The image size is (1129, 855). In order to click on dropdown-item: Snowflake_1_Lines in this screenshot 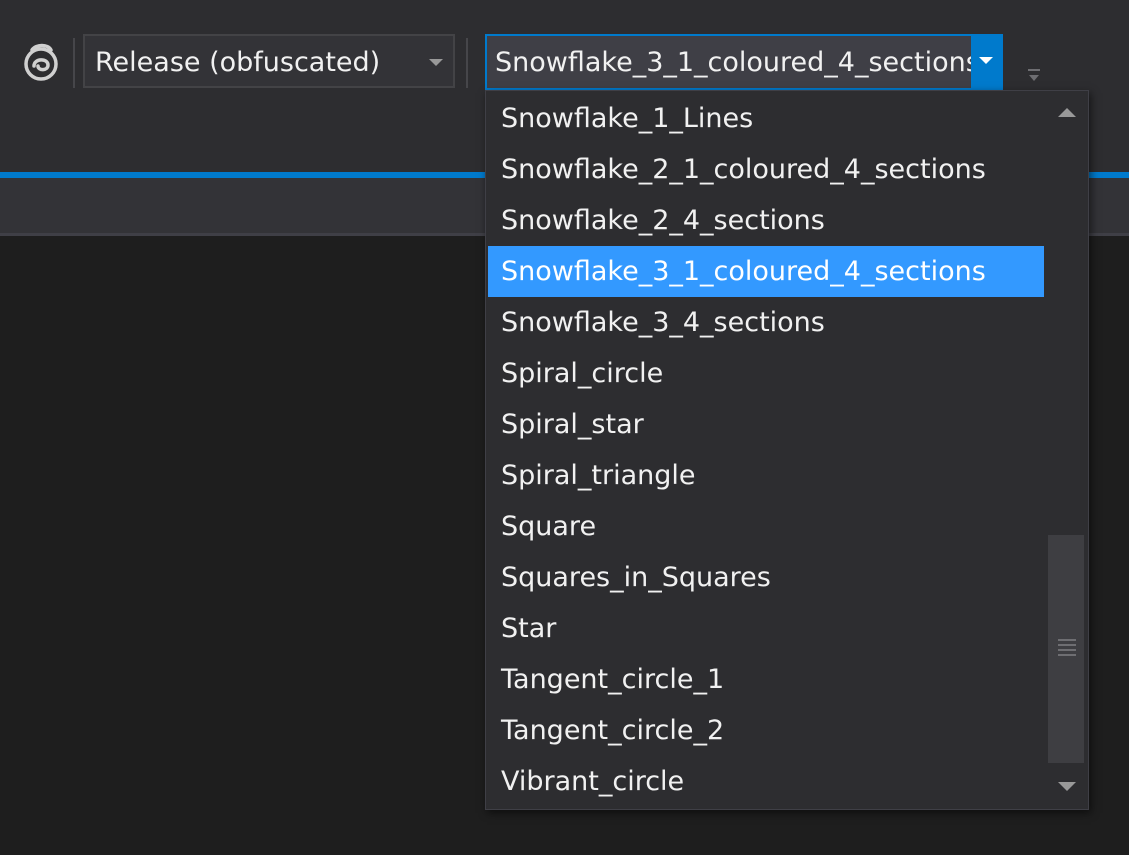, I will do `click(766, 118)`.